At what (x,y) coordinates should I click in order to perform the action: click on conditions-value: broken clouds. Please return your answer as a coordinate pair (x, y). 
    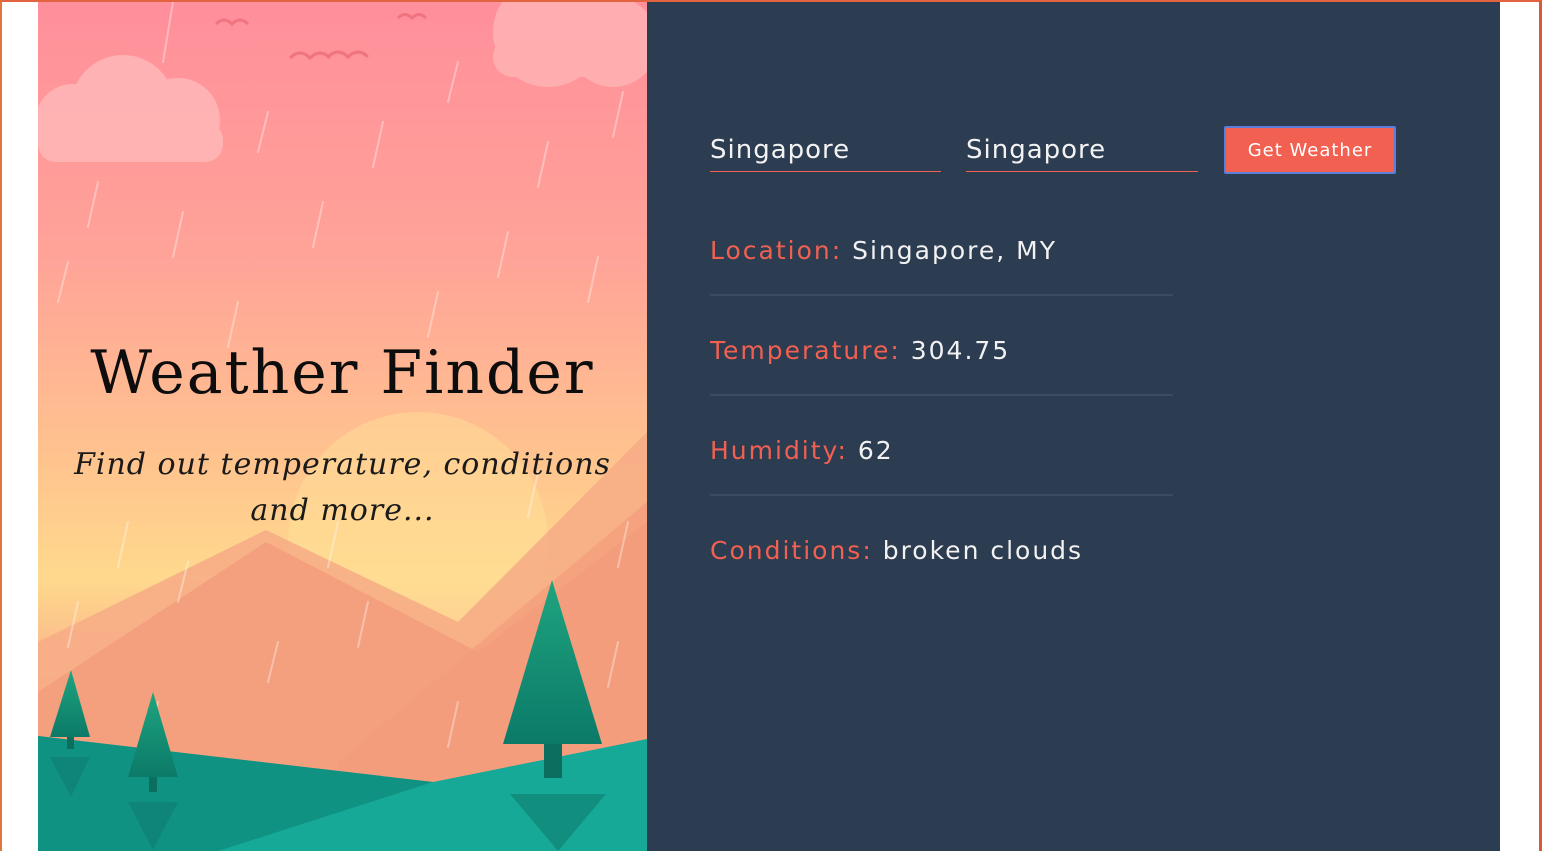
    Looking at the image, I should click on (983, 550).